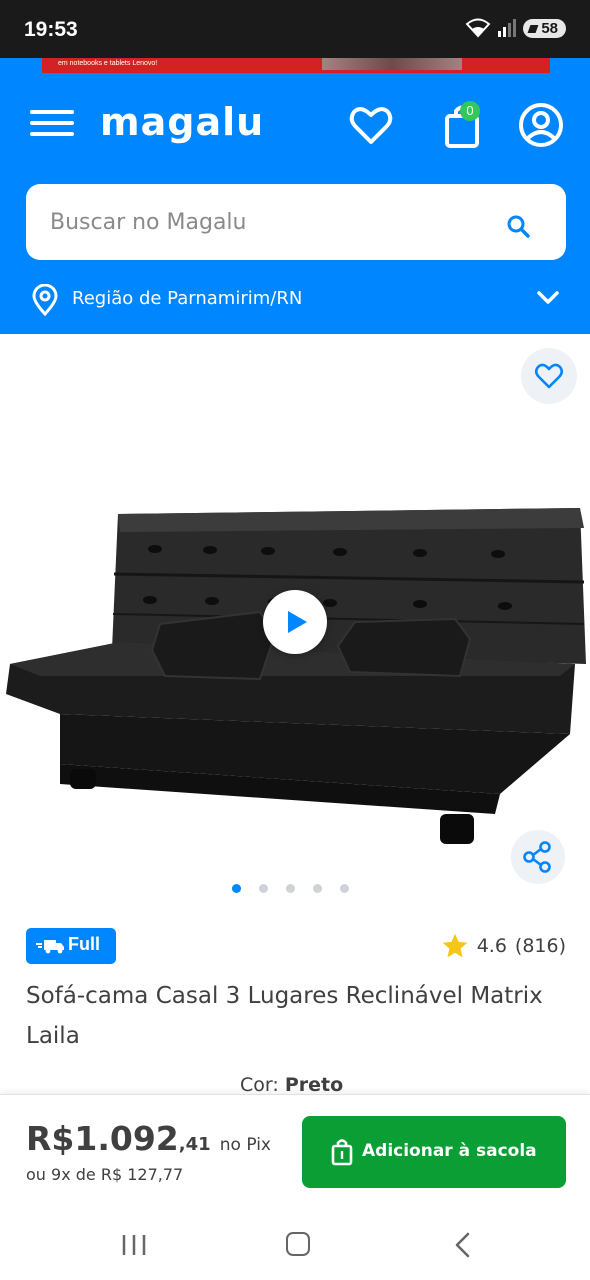 This screenshot has height=1280, width=590. What do you see at coordinates (297, 622) in the screenshot?
I see `play-icon` at bounding box center [297, 622].